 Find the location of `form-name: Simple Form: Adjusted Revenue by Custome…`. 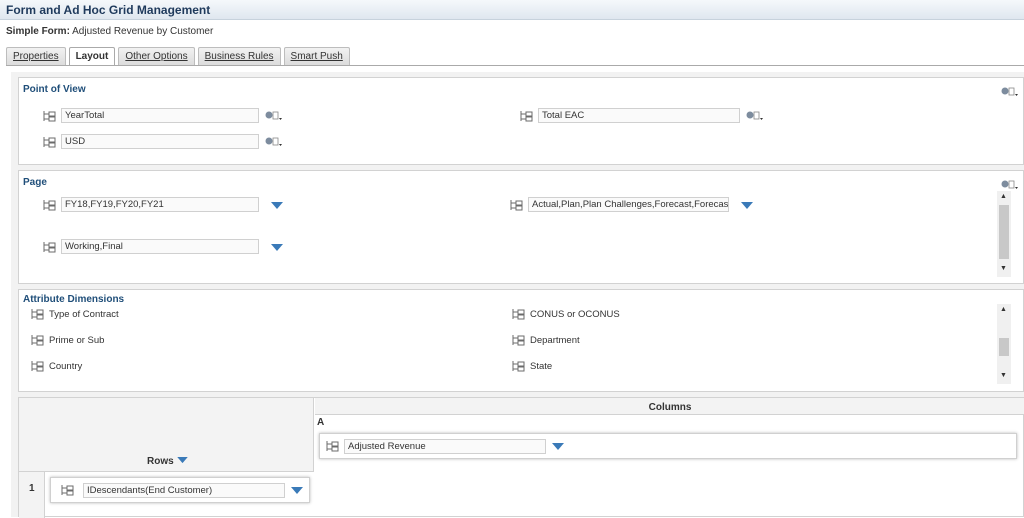

form-name: Simple Form: Adjusted Revenue by Custome… is located at coordinates (109, 31).